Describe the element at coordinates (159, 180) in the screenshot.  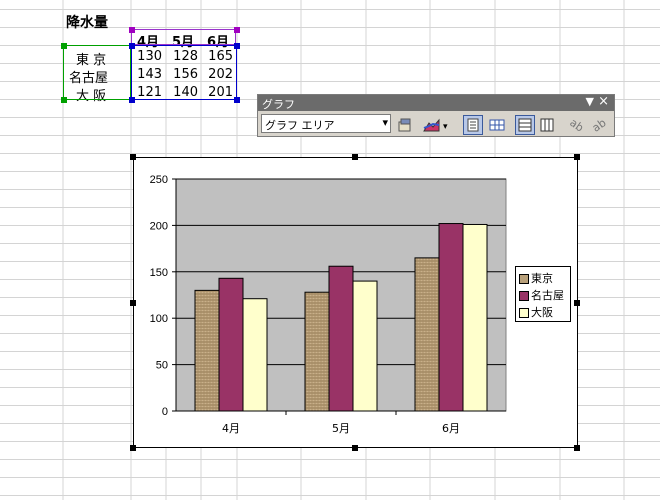
I see `y-tick-label: 250` at that location.